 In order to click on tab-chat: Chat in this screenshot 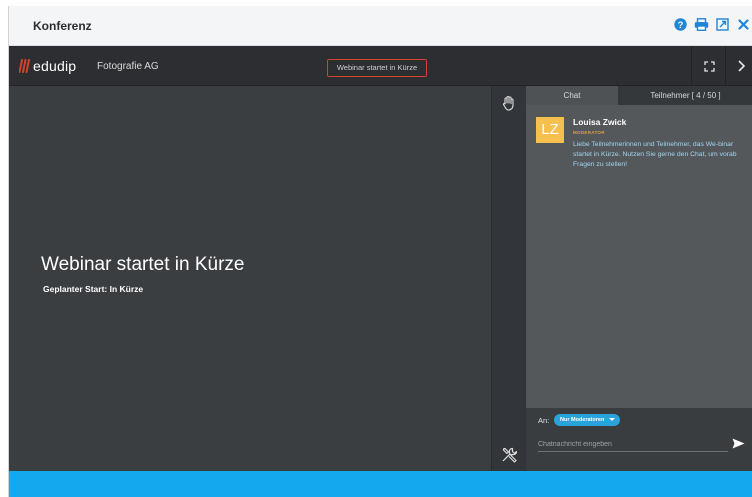, I will do `click(572, 95)`.